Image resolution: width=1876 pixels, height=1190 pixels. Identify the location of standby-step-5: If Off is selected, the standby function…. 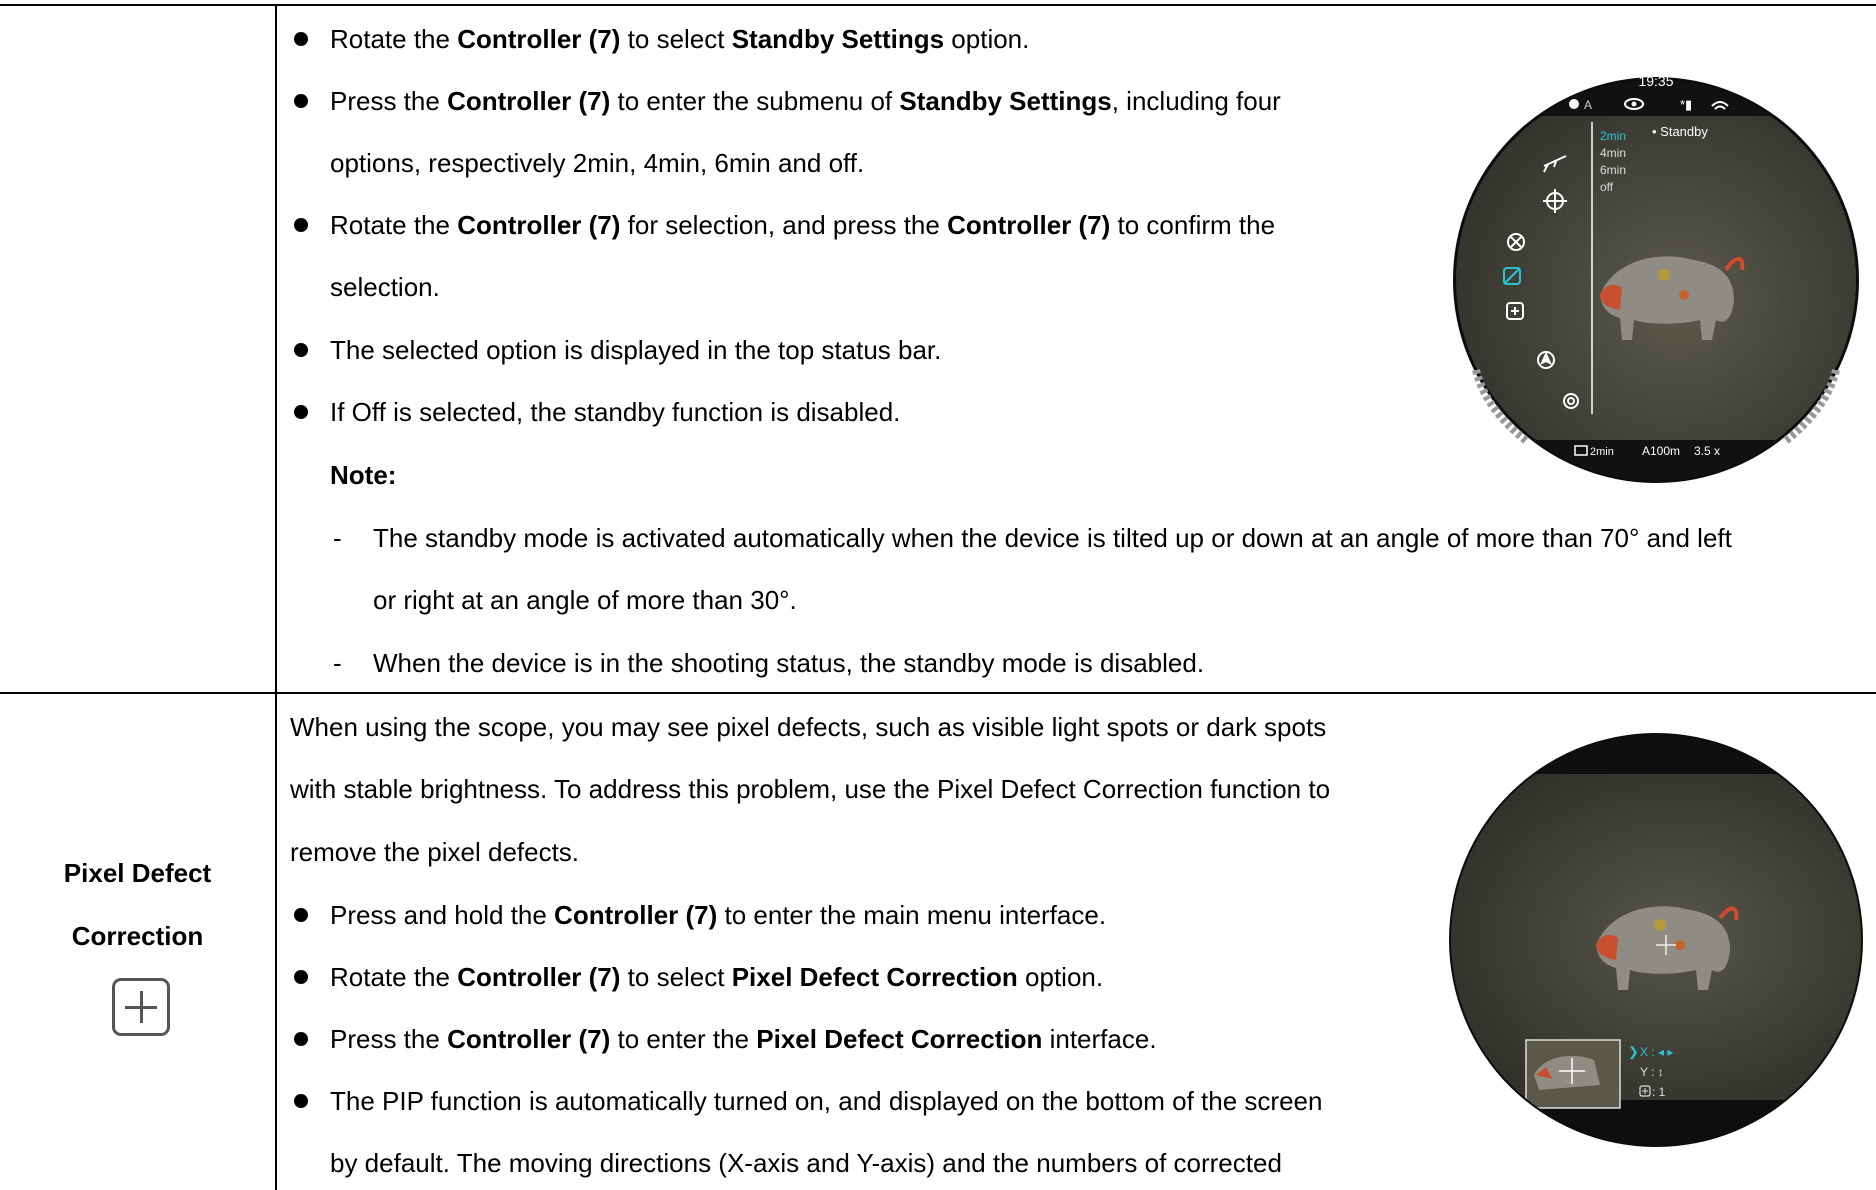
(615, 412).